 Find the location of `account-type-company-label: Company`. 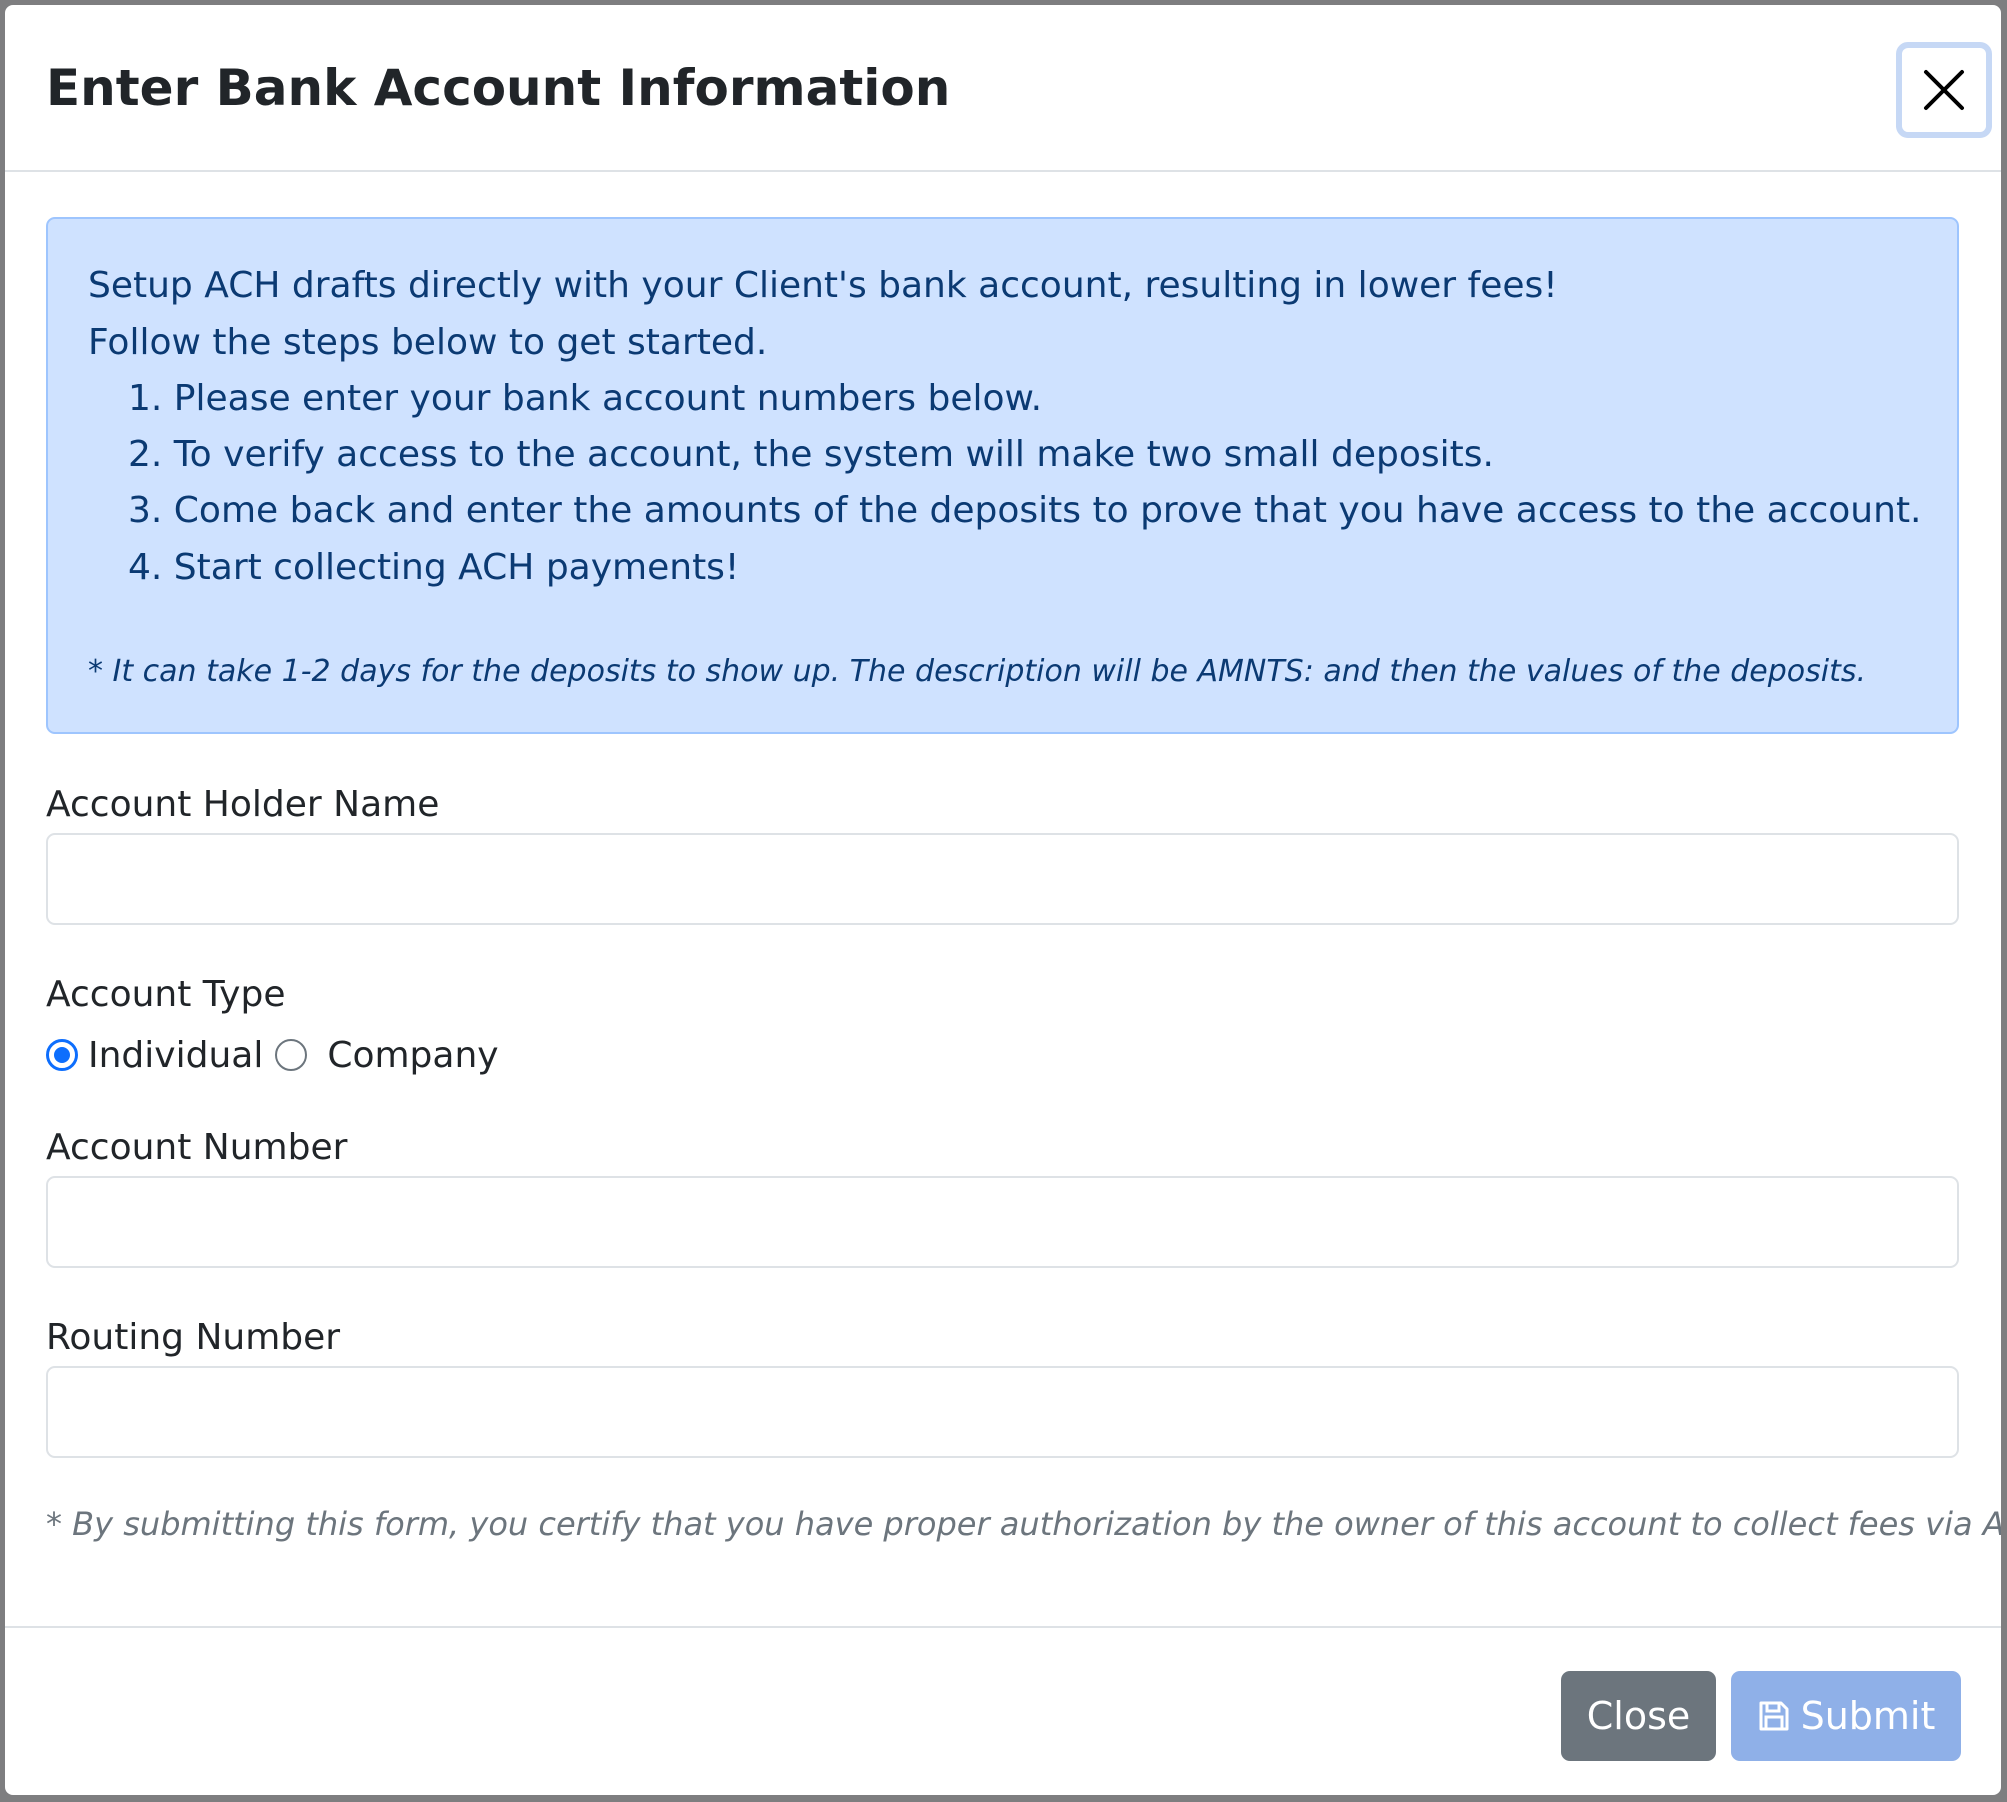

account-type-company-label: Company is located at coordinates (412, 1055).